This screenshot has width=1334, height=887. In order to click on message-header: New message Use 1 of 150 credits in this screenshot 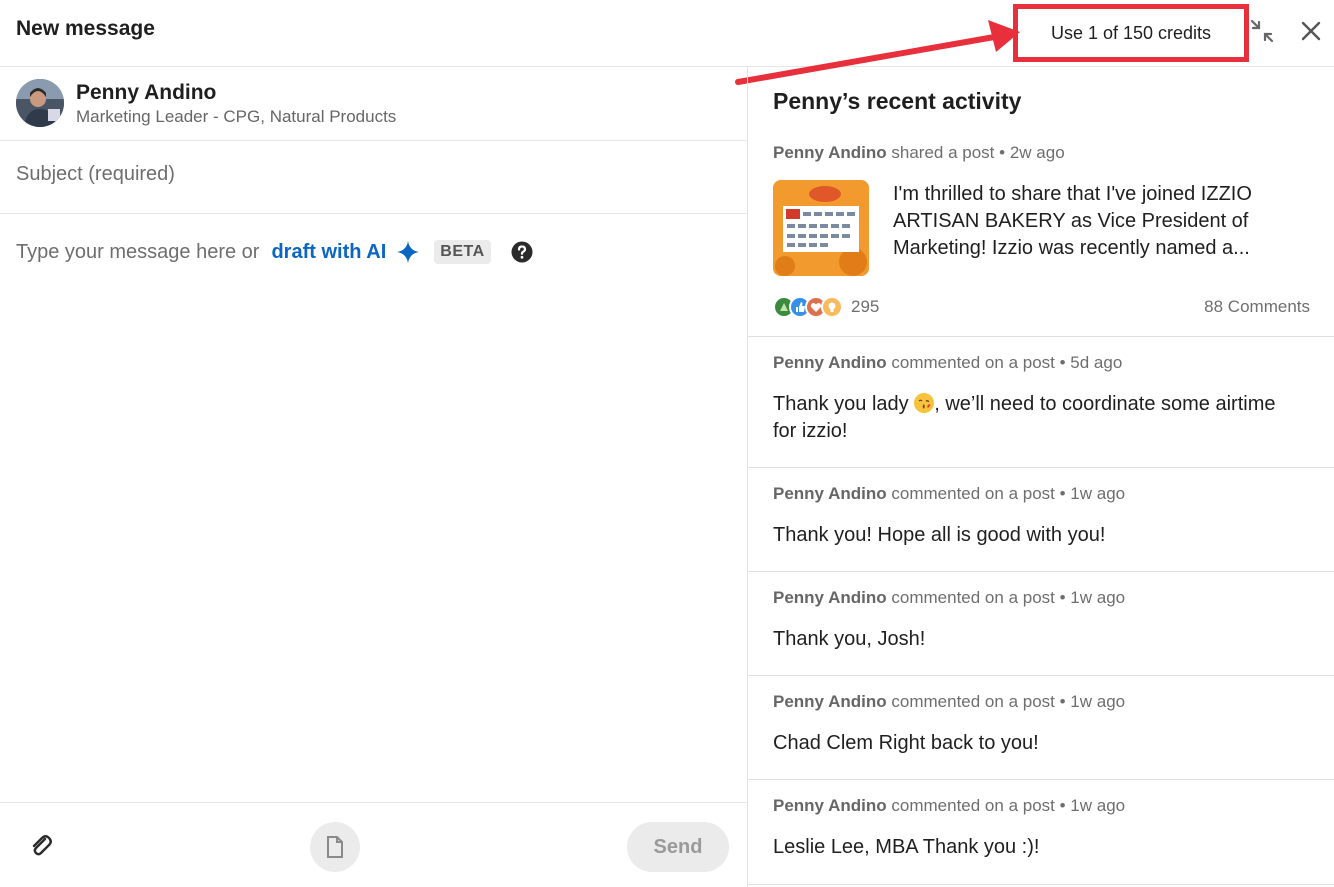, I will do `click(667, 42)`.